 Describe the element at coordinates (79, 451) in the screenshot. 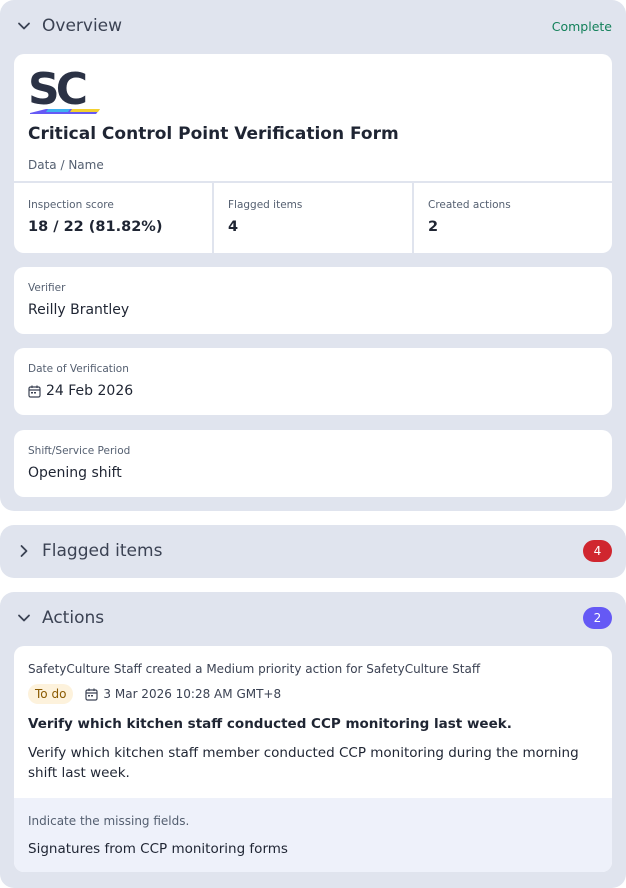

I see `field-label: Shift/Service Period` at that location.